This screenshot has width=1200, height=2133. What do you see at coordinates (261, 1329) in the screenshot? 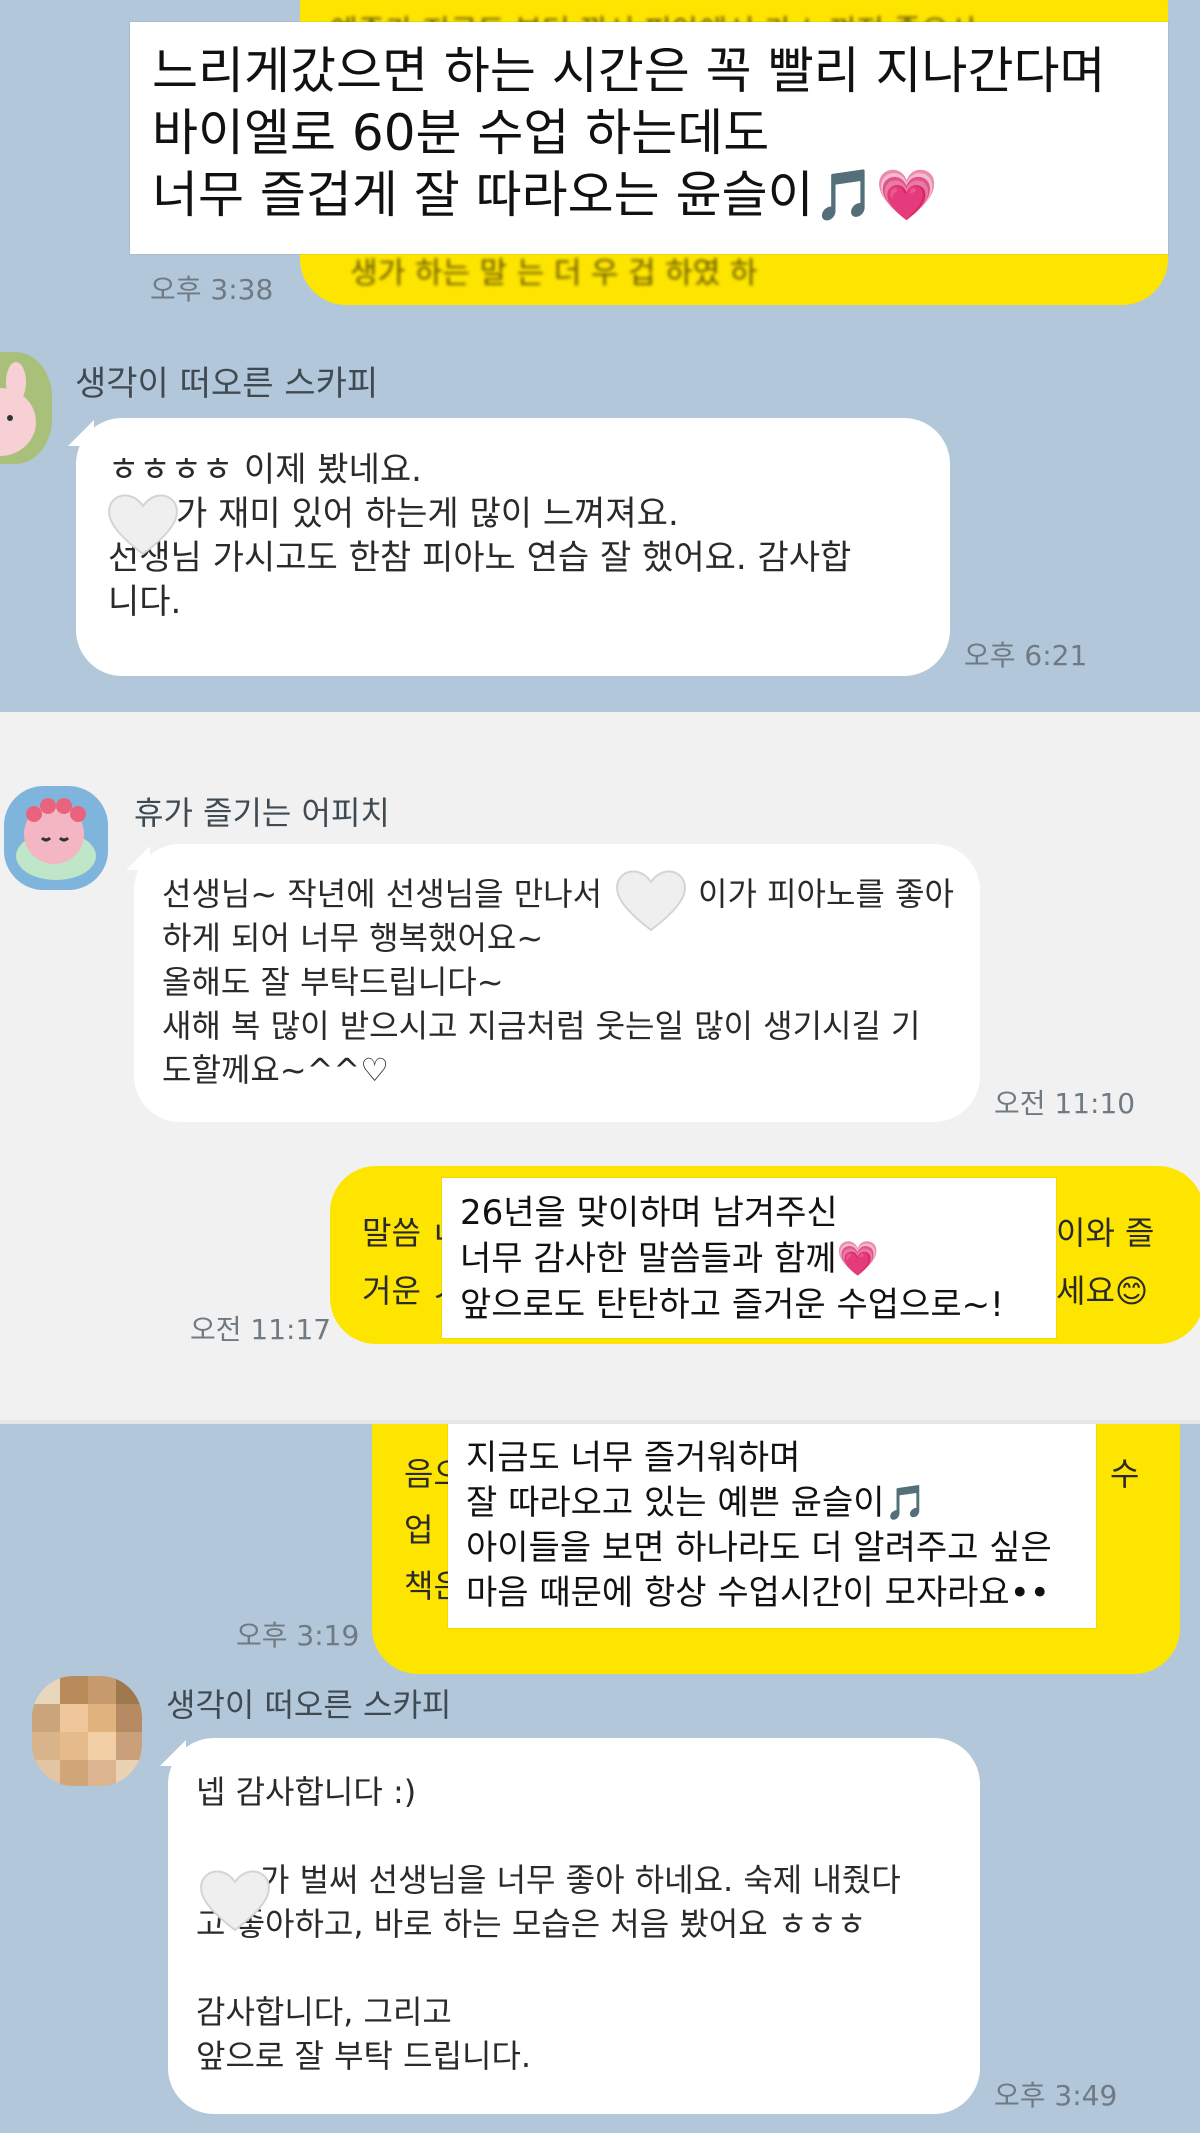
I see `message-time: 오전 11:17` at bounding box center [261, 1329].